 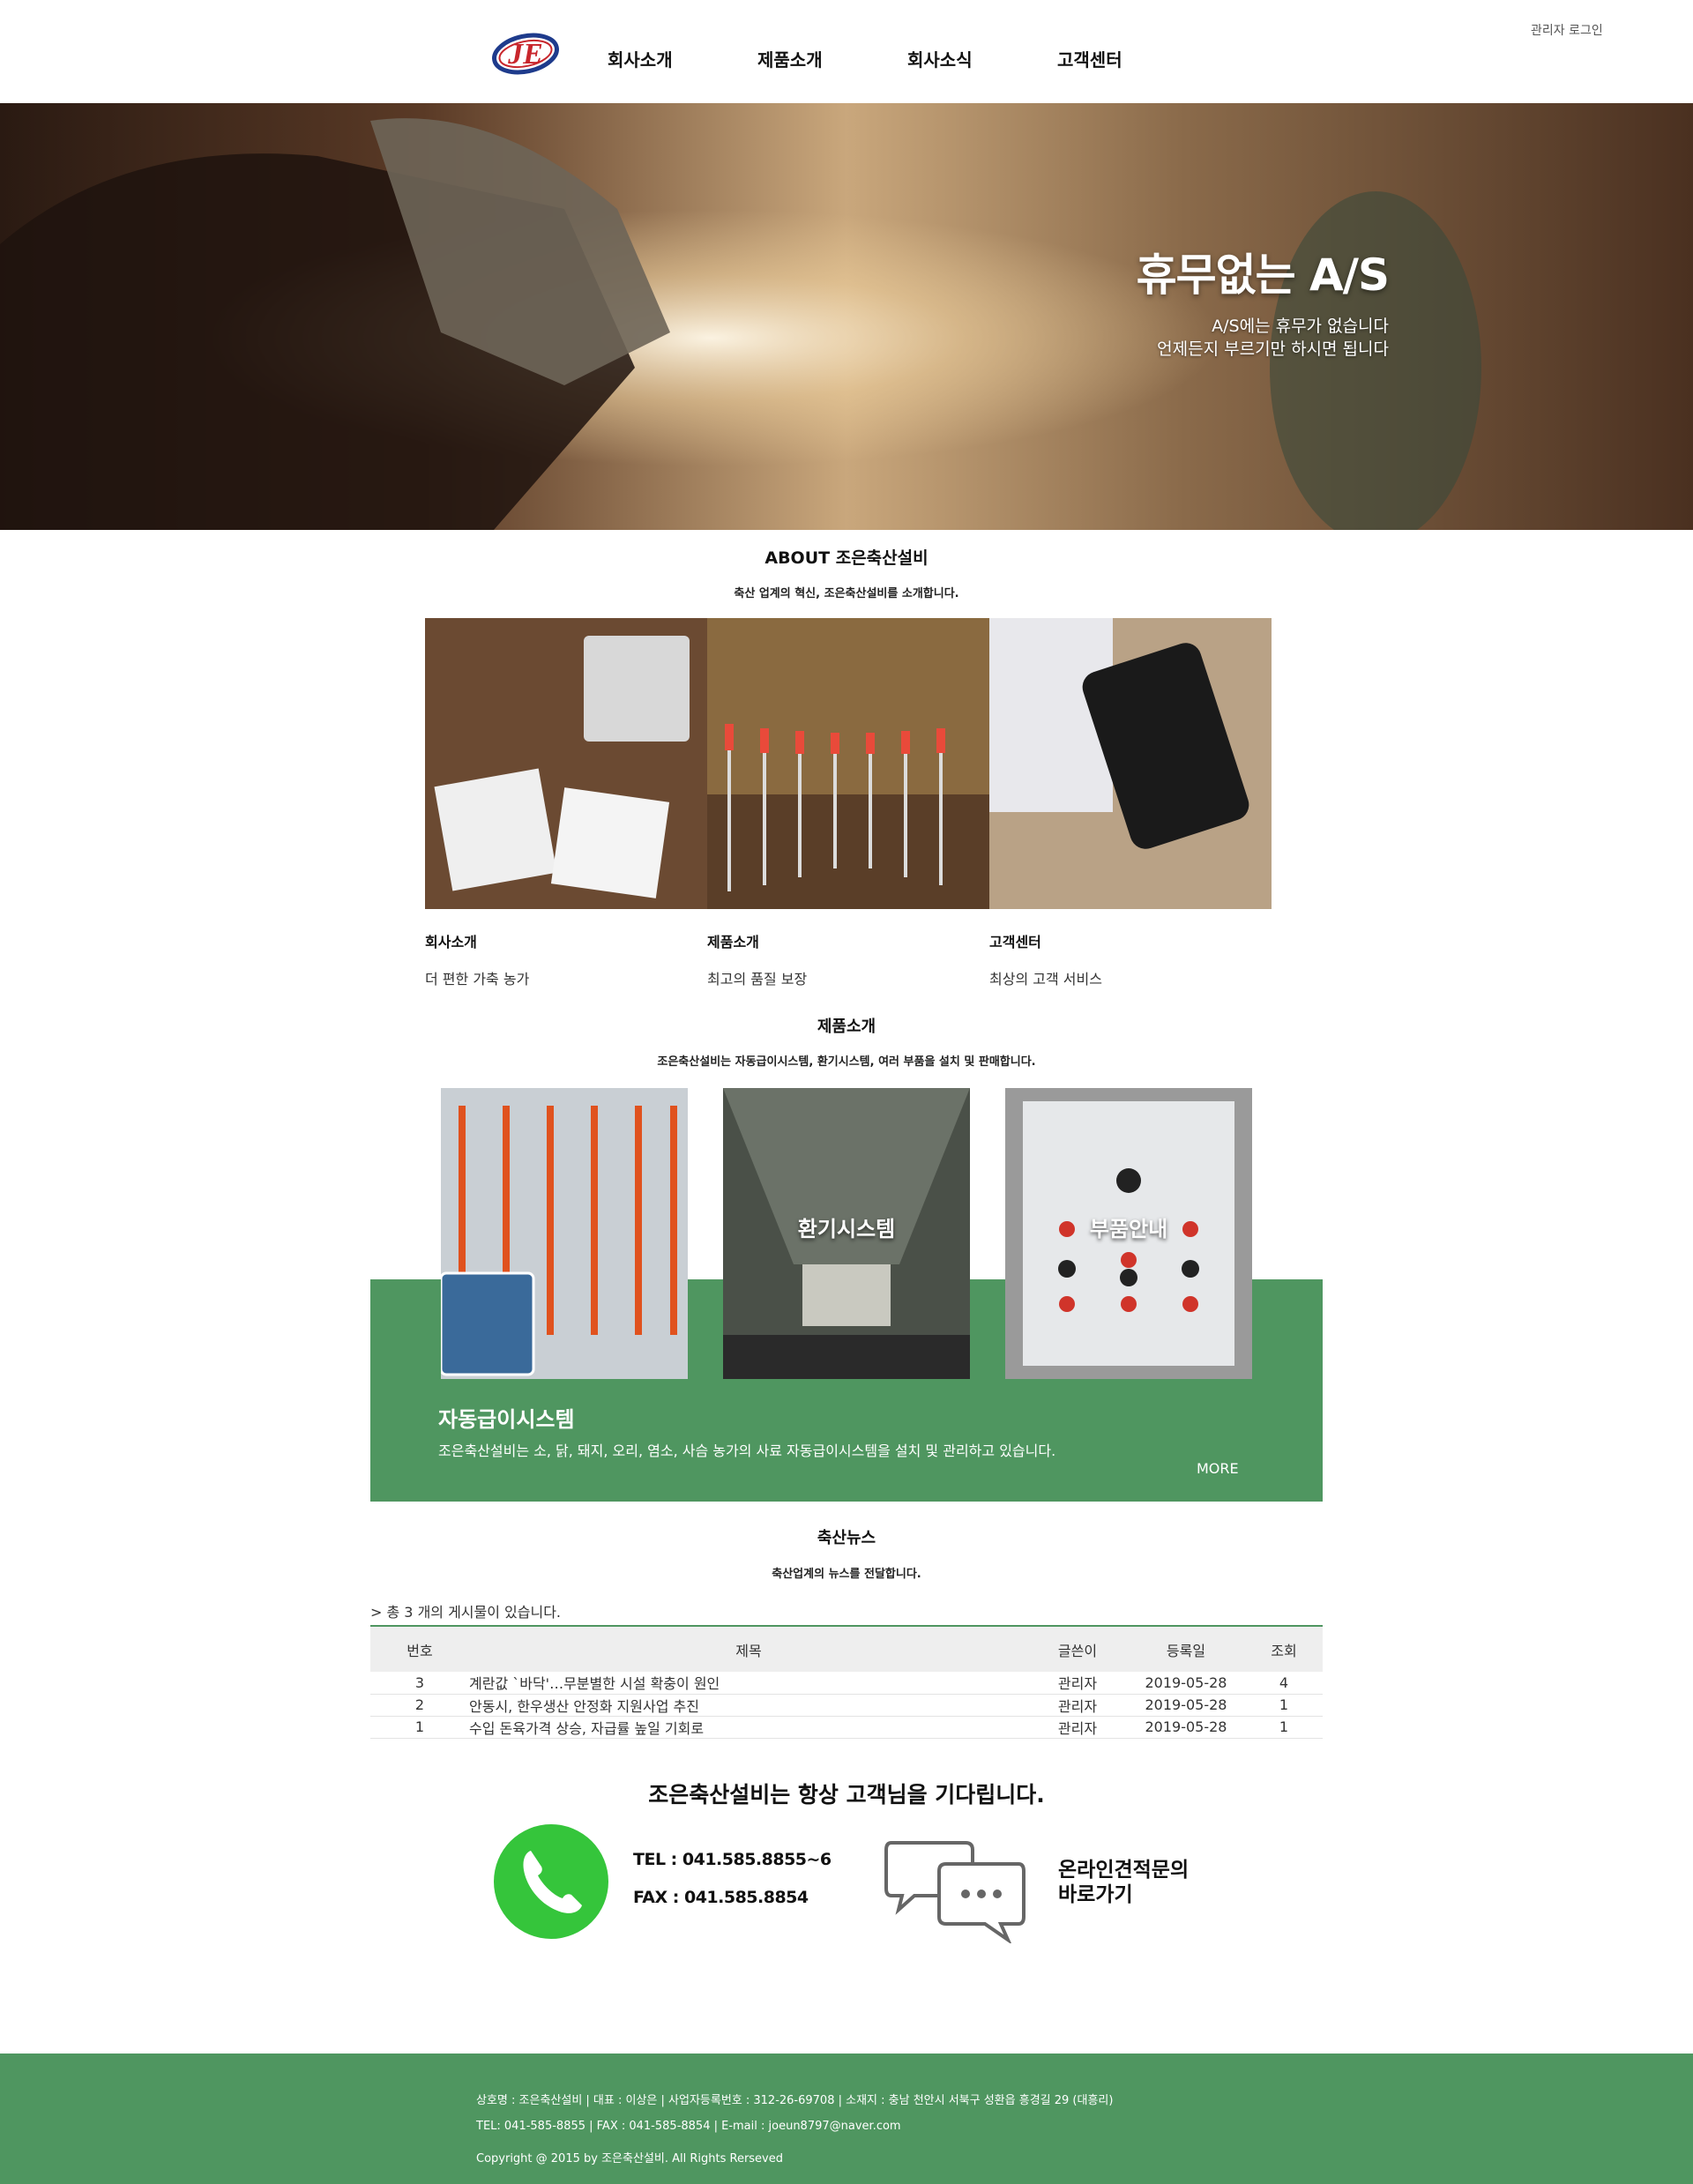 I want to click on row-number: 3, so click(x=420, y=1683).